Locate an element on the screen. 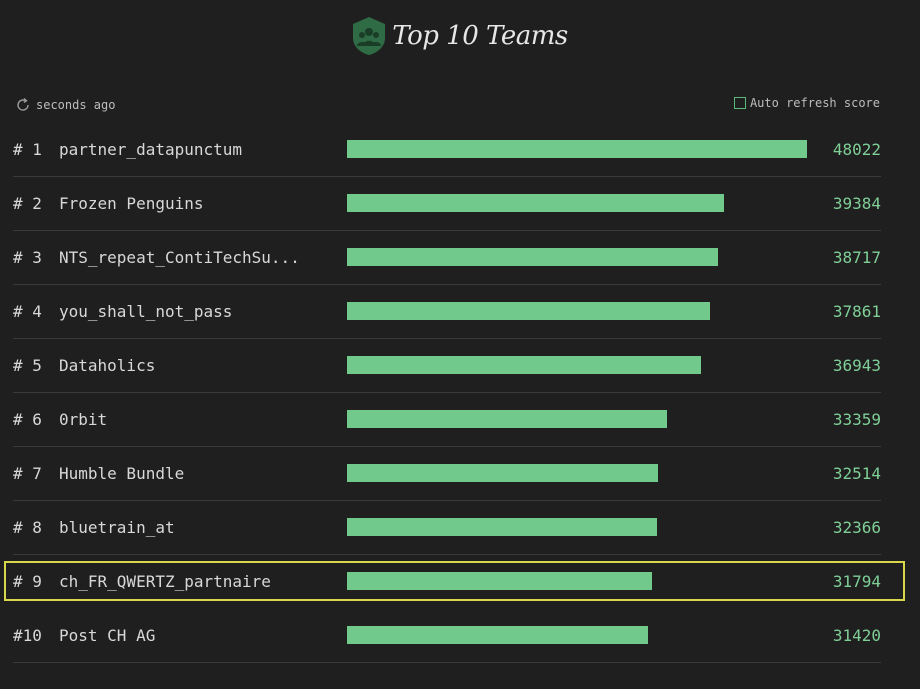 This screenshot has width=920, height=689. team-row: # 1 partner_datapunctum 48022 is located at coordinates (447, 150).